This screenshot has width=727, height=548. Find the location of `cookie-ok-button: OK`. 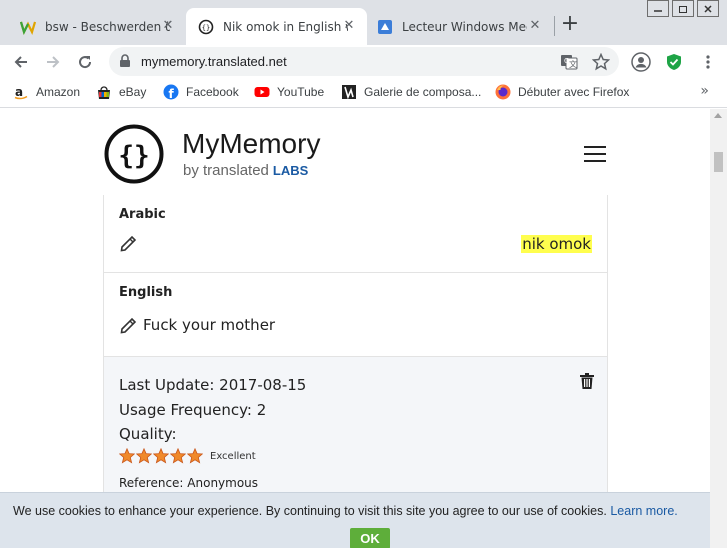

cookie-ok-button: OK is located at coordinates (370, 538).